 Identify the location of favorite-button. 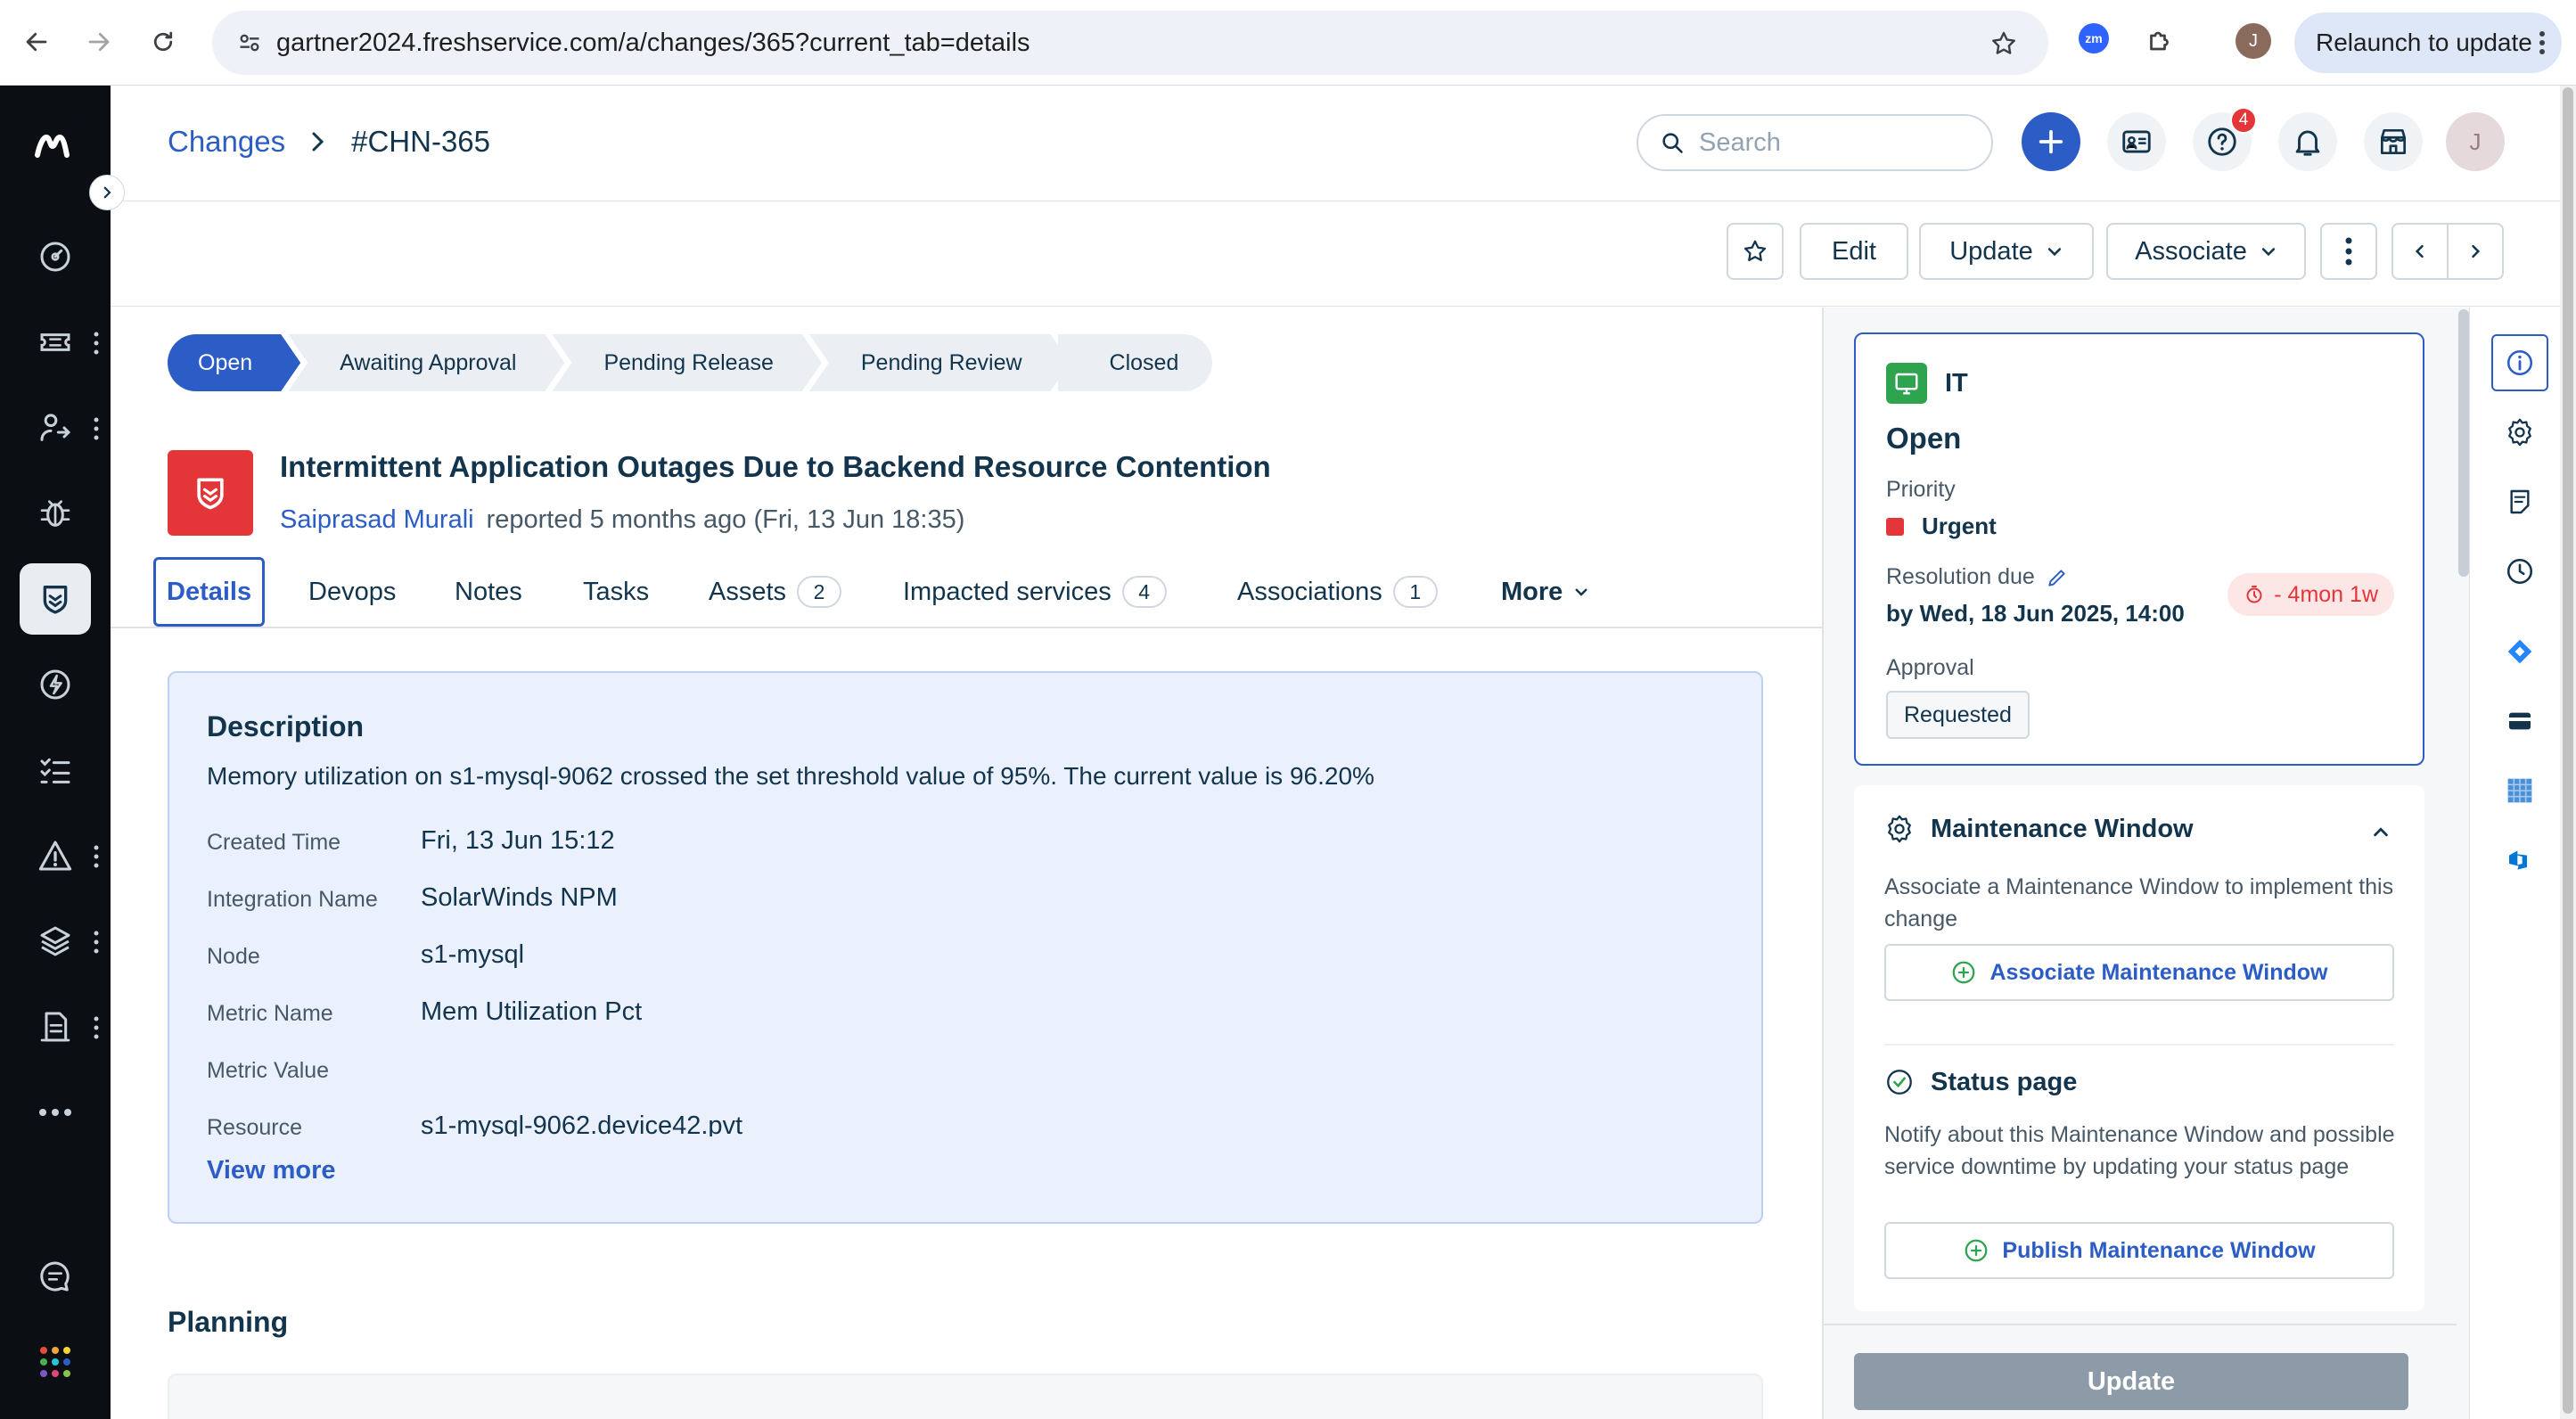
(1755, 251).